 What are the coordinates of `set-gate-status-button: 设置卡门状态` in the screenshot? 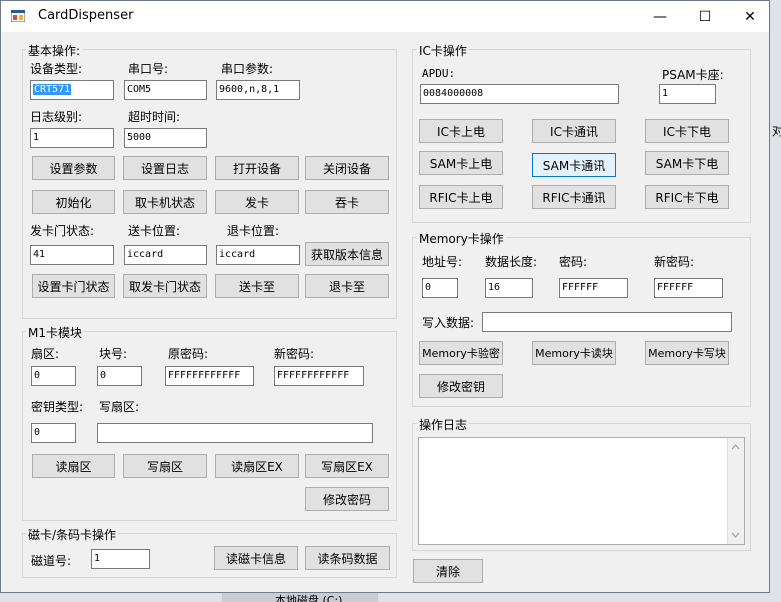 It's located at (73, 286).